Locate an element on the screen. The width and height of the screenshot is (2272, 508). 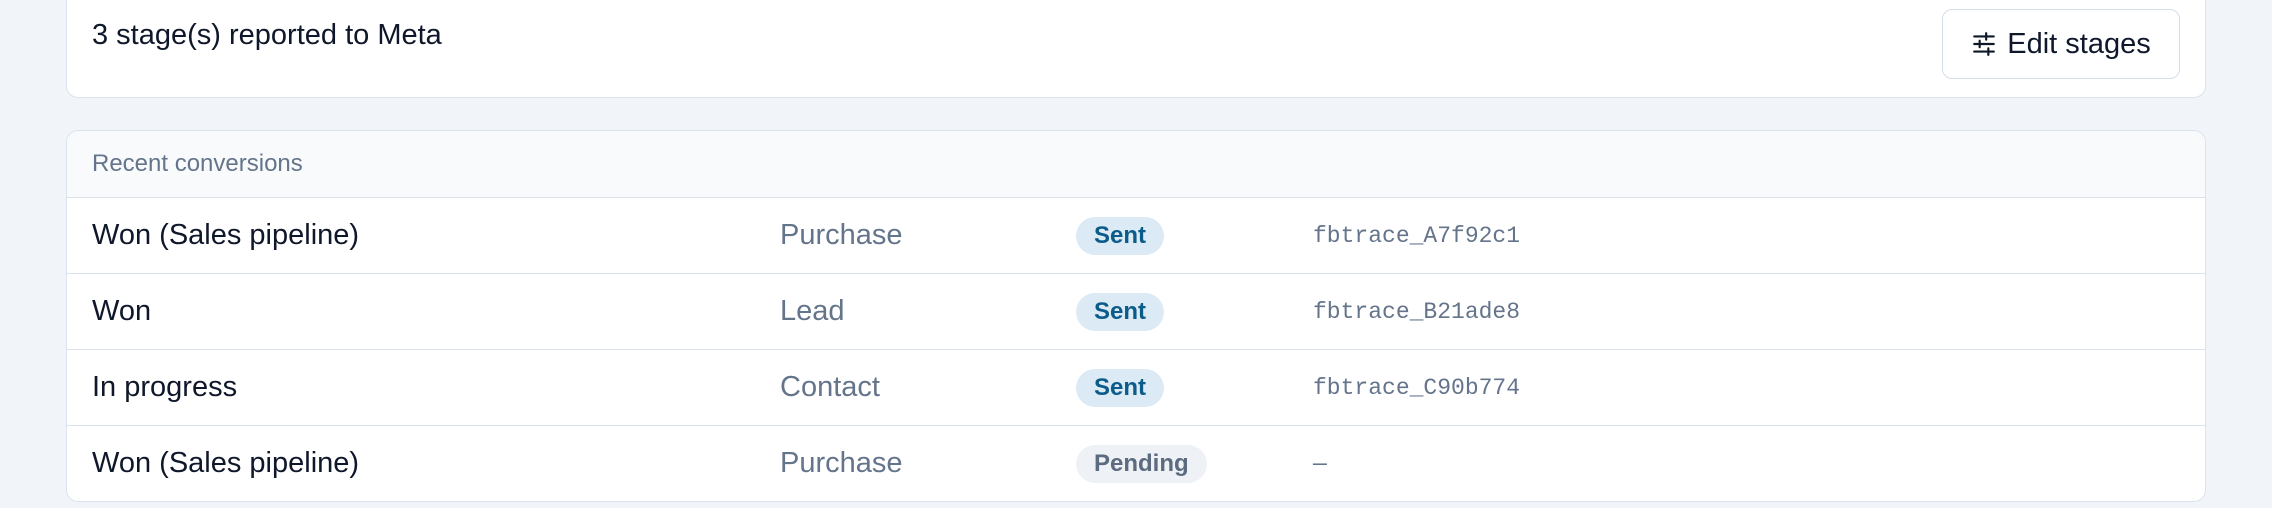
edit-stages-button: Edit stages is located at coordinates (2061, 44).